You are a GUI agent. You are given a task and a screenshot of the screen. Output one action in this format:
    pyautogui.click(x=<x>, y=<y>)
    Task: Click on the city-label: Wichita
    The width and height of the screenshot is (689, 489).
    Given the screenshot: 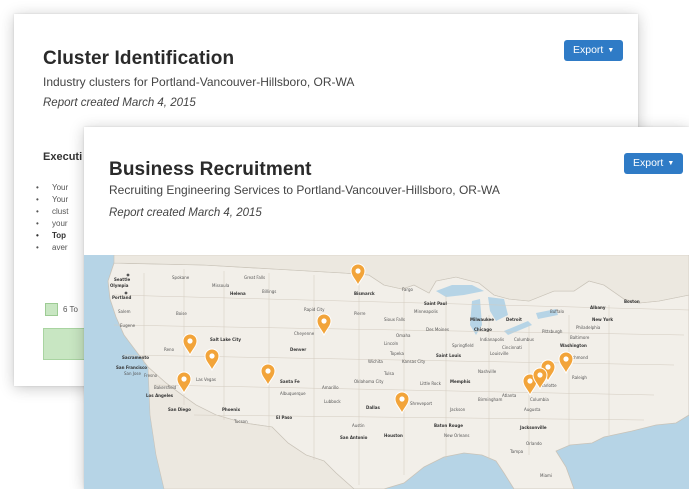 What is the action you would take?
    pyautogui.click(x=375, y=361)
    